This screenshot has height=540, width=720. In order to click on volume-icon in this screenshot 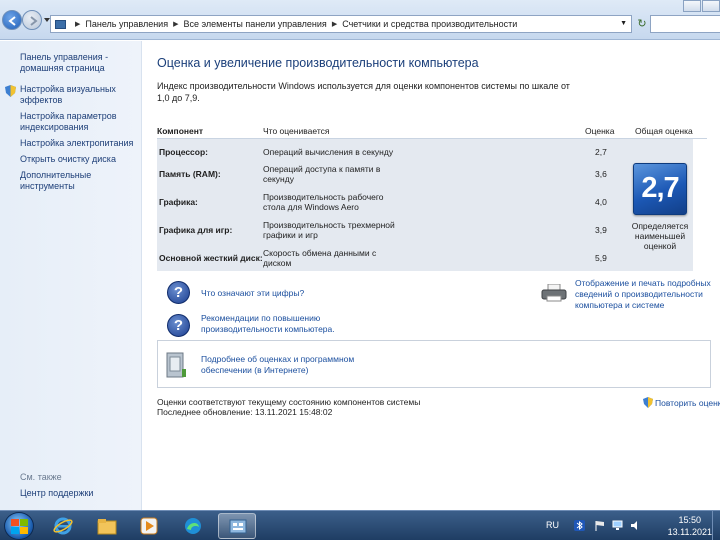, I will do `click(635, 525)`.